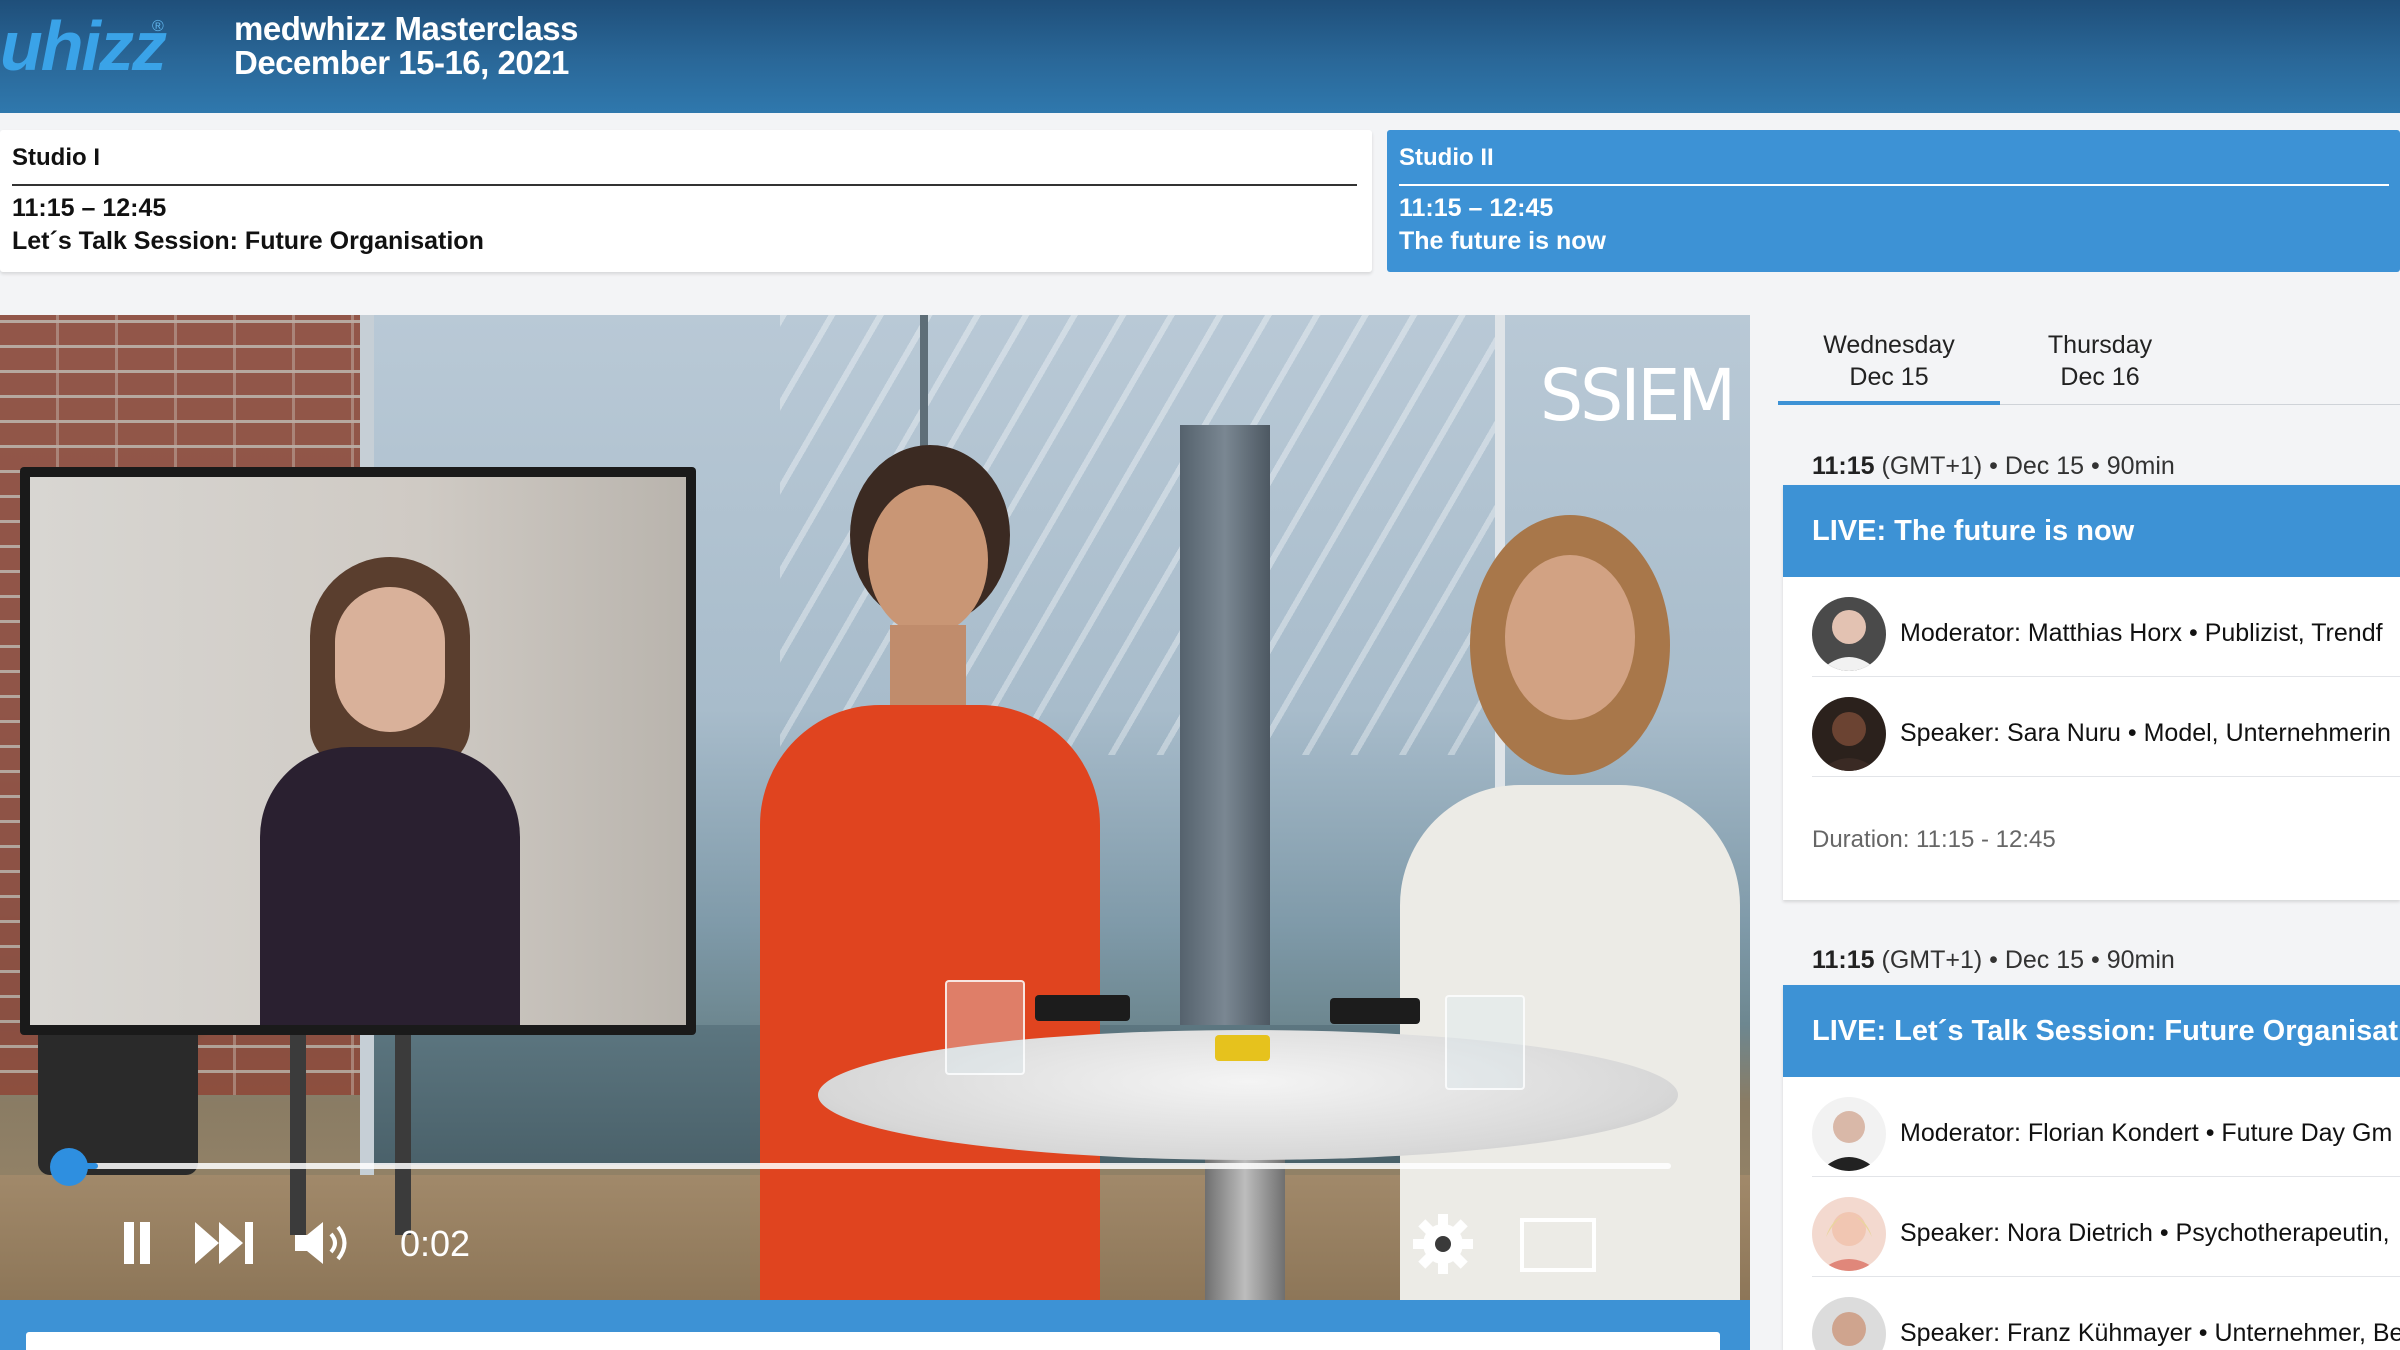  I want to click on session-duration: Duration: 11:15 - 12:45, so click(1934, 839).